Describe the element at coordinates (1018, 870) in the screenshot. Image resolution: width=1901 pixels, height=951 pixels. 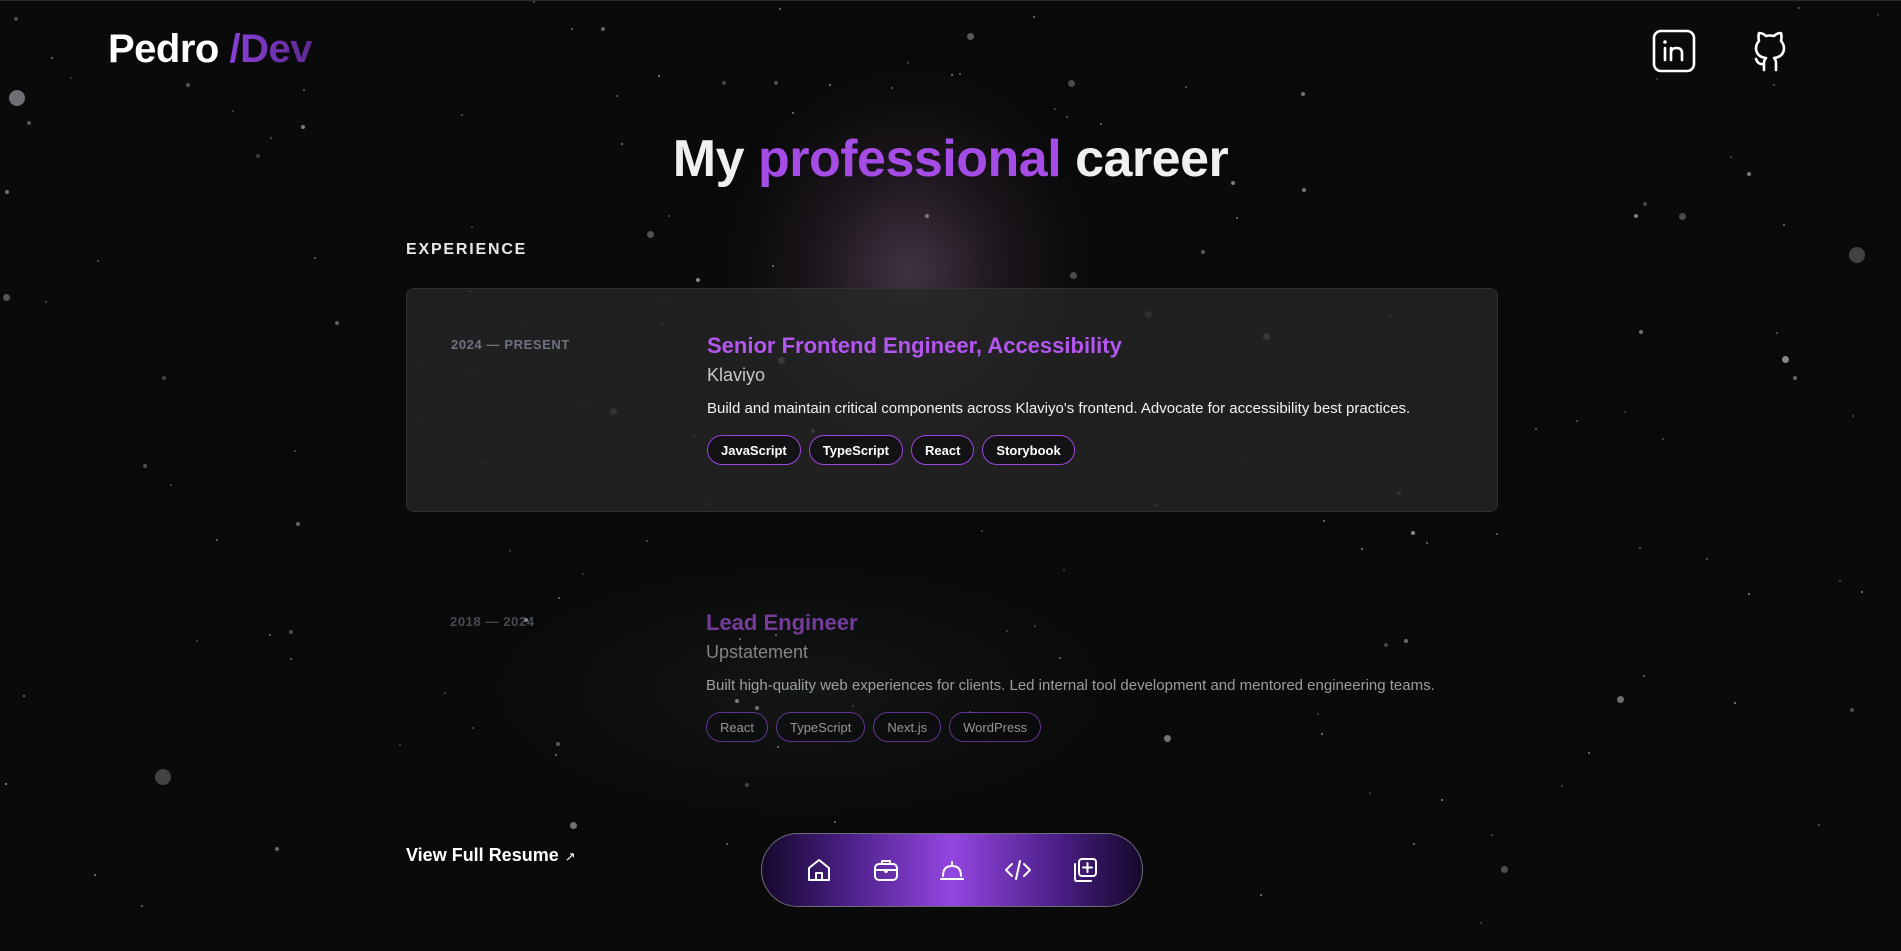
I see `dock-code-button` at that location.